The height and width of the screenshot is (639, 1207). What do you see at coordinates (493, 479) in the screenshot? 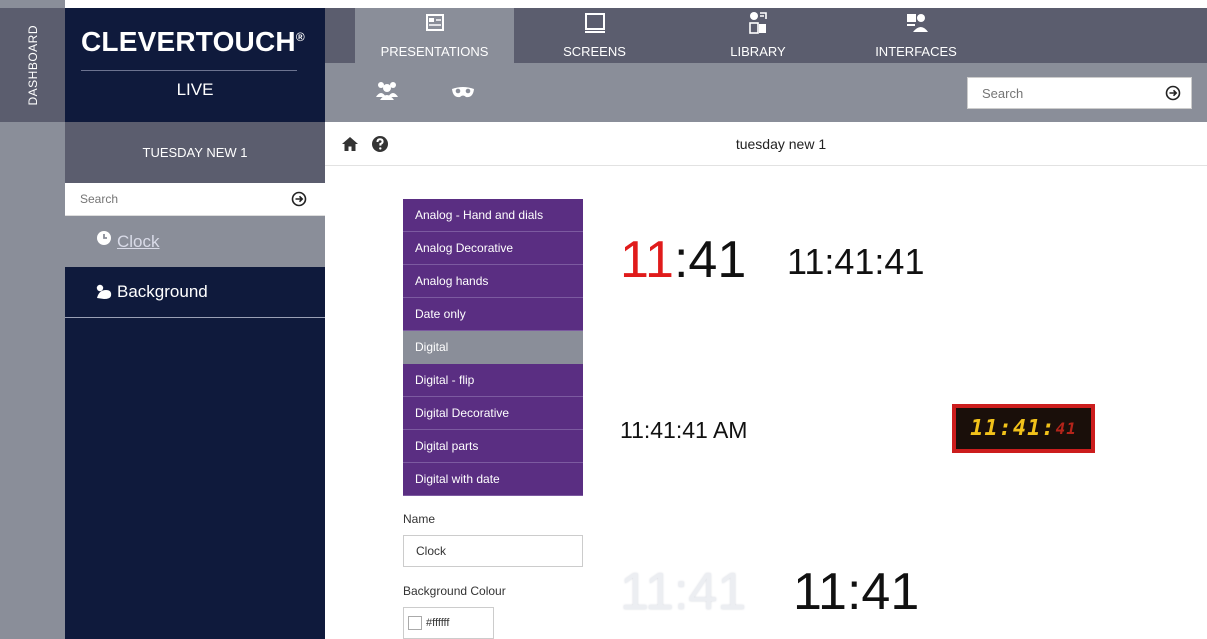
I see `style-item: Digital with date` at bounding box center [493, 479].